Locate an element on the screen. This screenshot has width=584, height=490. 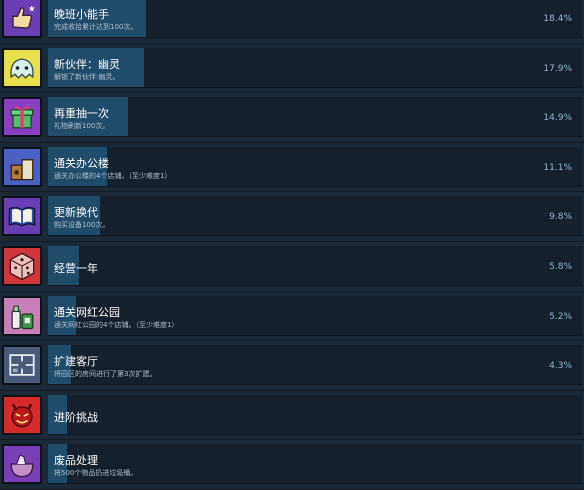
achievement-row: 新伙伴：幽灵 解锁了新伙伴:幽灵。 17.9% is located at coordinates (292, 69).